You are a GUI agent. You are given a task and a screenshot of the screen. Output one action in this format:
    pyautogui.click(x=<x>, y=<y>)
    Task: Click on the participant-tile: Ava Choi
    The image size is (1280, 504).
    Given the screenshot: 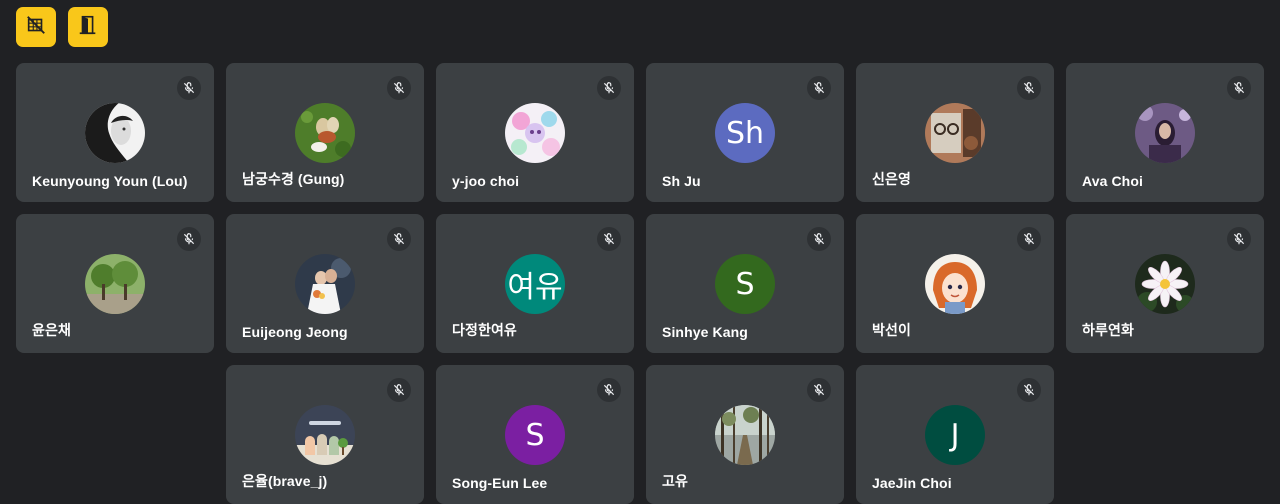 What is the action you would take?
    pyautogui.click(x=1165, y=132)
    